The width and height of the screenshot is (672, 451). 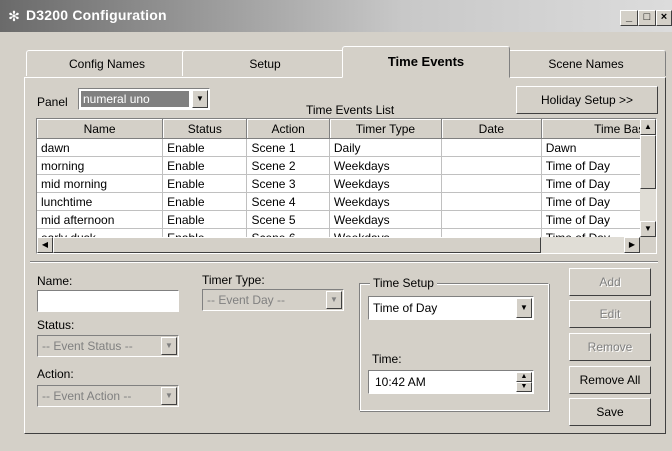 What do you see at coordinates (451, 382) in the screenshot?
I see `time-field: 10:42 AM ▲ ▼` at bounding box center [451, 382].